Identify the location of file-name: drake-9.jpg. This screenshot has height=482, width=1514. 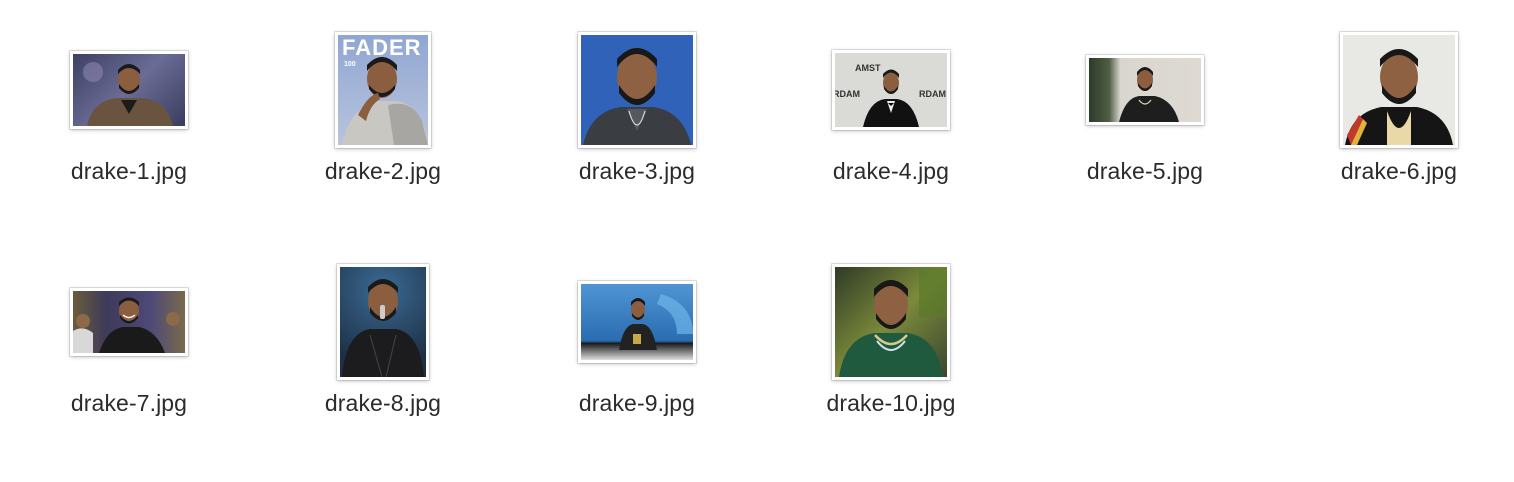
(637, 403).